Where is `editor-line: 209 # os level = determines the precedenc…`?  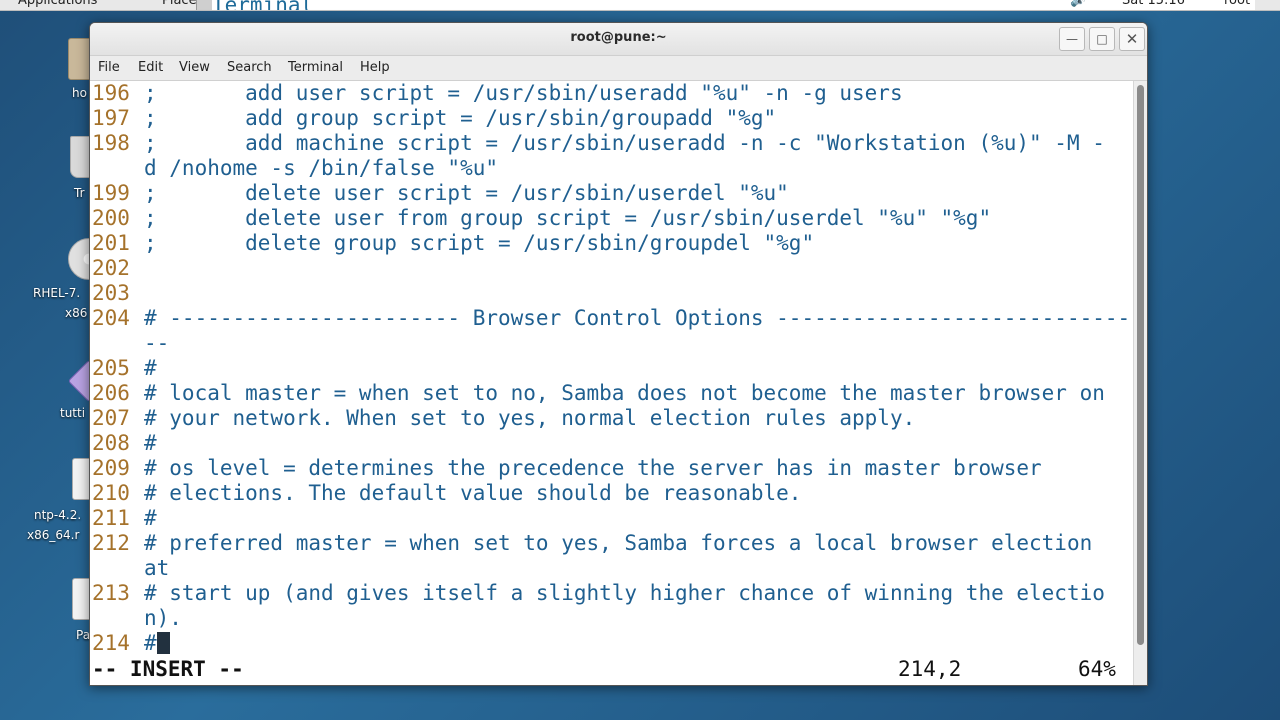 editor-line: 209 # os level = determines the precedenc… is located at coordinates (566, 468).